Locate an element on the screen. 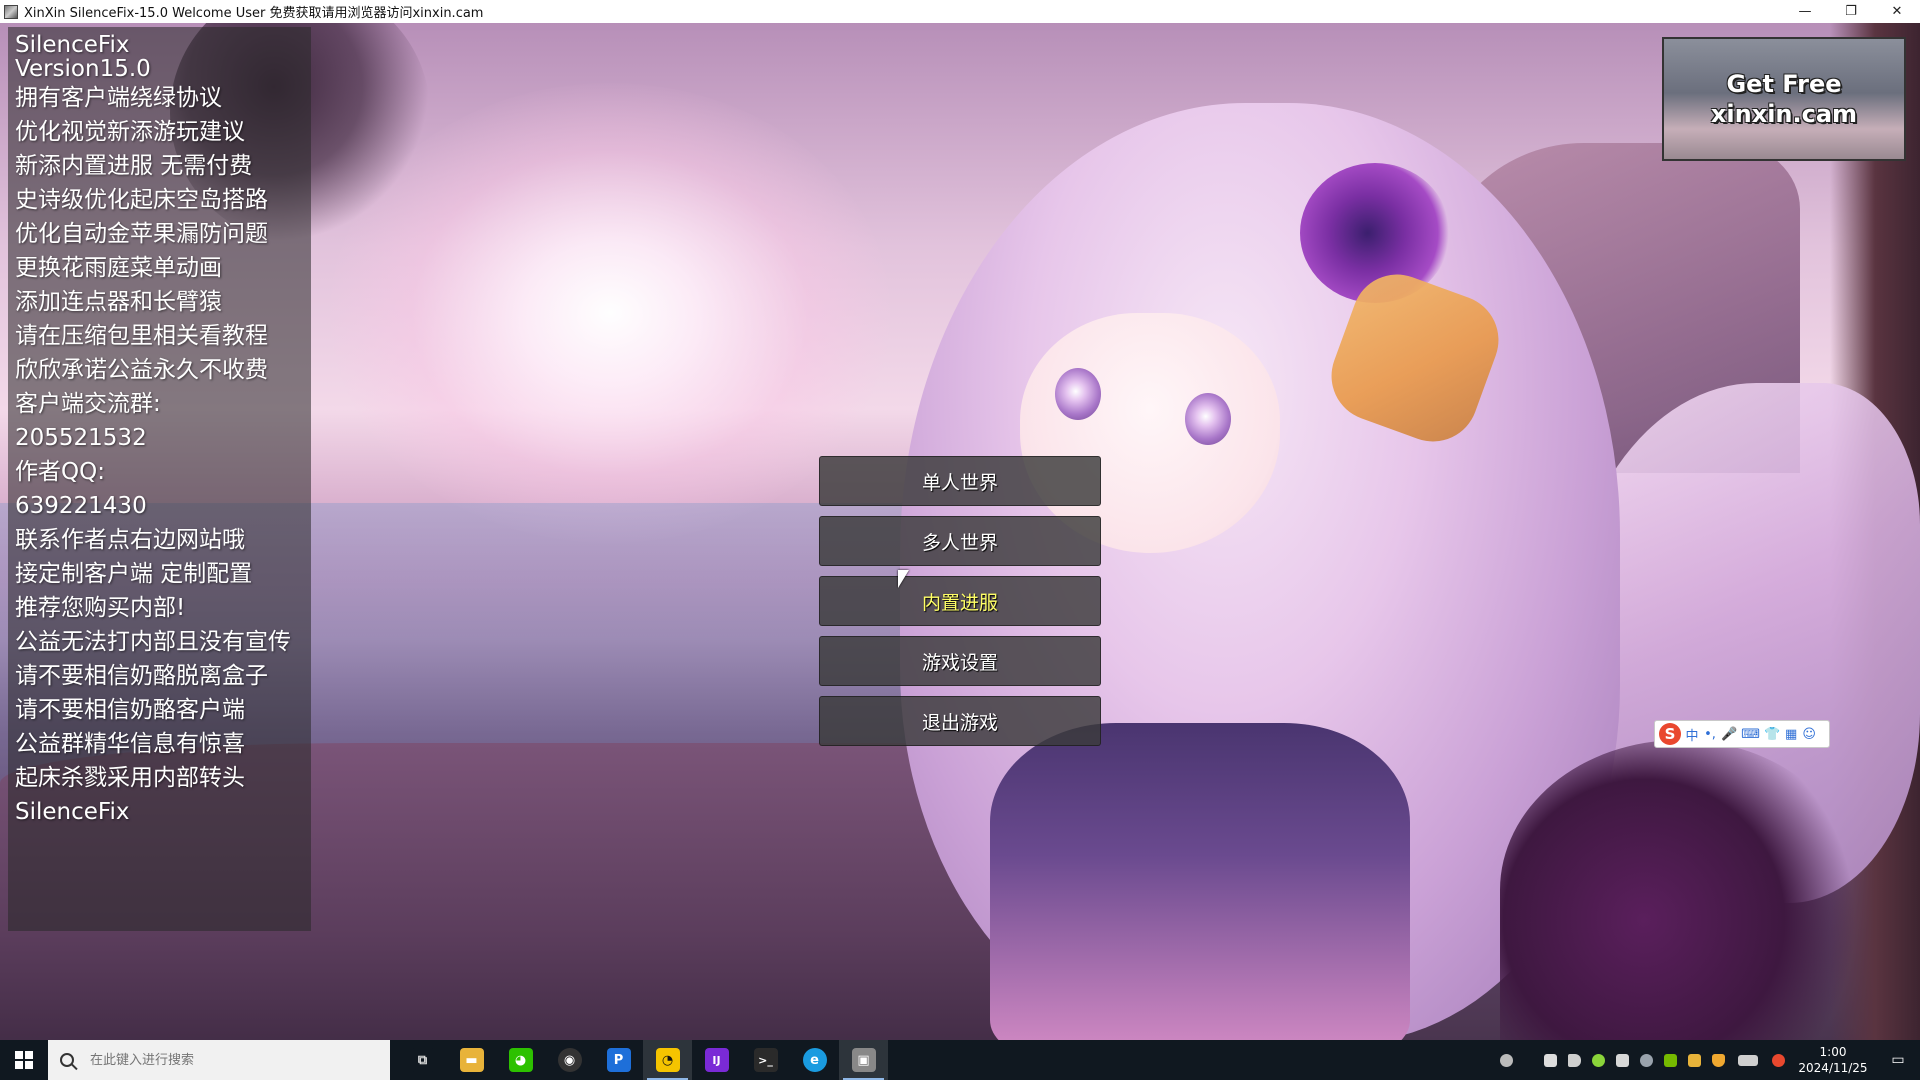  wechat-button: ◕ is located at coordinates (520, 1060).